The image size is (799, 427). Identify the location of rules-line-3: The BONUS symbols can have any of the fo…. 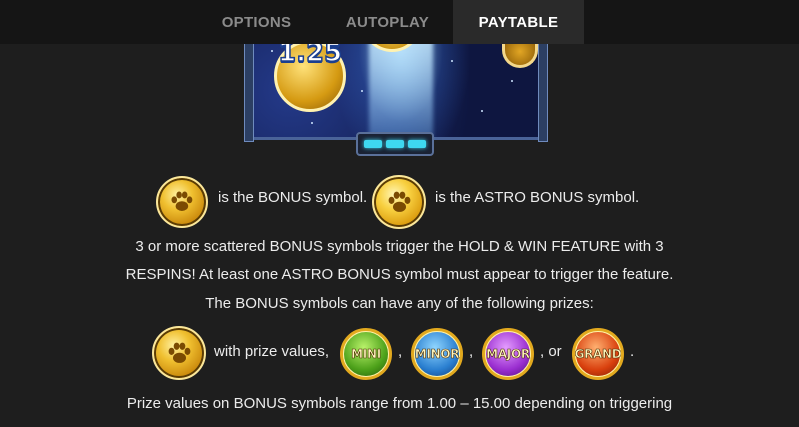
(399, 303).